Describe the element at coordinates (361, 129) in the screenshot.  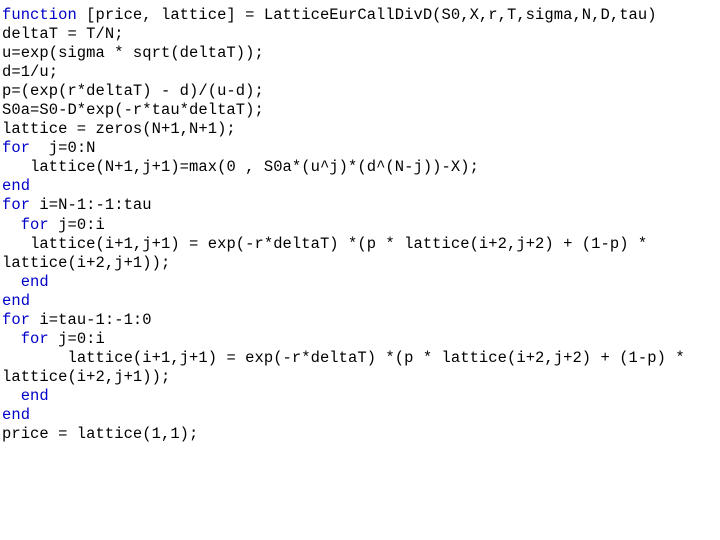
I see `code-line: lattice = zeros(N+1,N+1);` at that location.